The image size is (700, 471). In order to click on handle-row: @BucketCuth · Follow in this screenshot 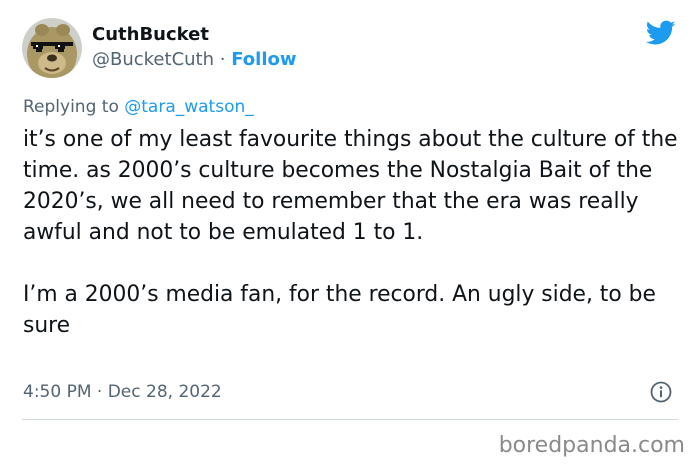, I will do `click(194, 60)`.